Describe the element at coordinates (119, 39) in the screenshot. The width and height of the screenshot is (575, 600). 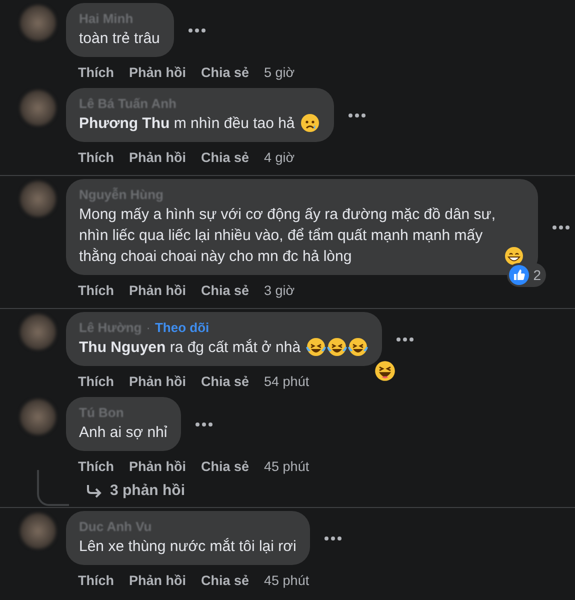
I see `comment-text: toàn trẻ trâu` at that location.